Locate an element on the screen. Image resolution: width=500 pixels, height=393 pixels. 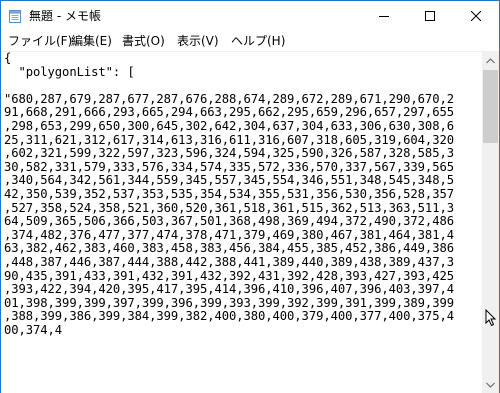
close-icon is located at coordinates (476, 16).